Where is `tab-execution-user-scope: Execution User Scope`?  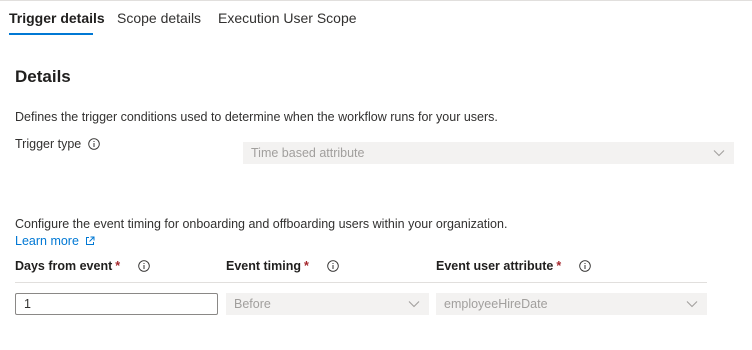
tab-execution-user-scope: Execution User Scope is located at coordinates (287, 18).